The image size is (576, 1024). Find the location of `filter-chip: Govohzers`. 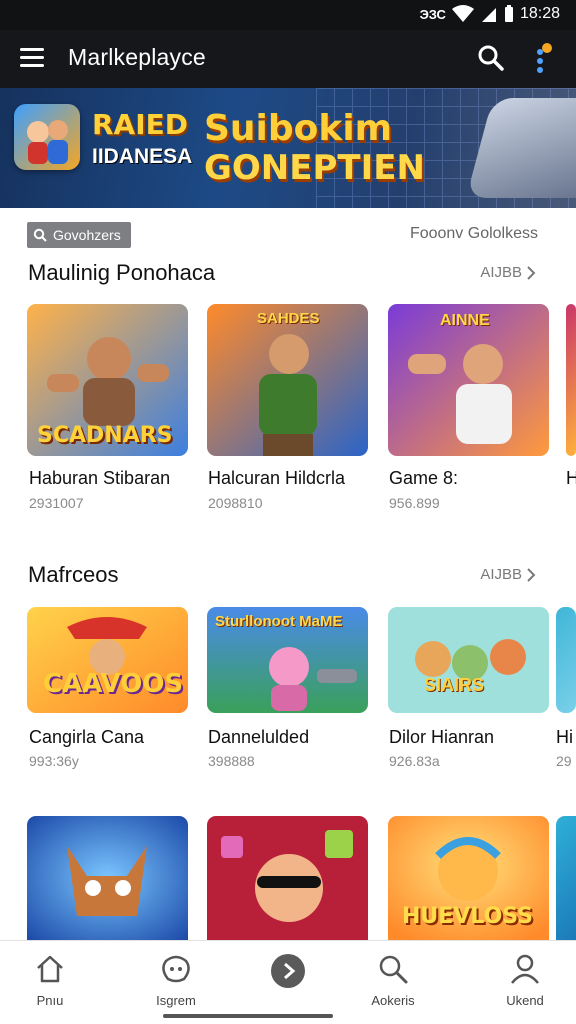

filter-chip: Govohzers is located at coordinates (79, 235).